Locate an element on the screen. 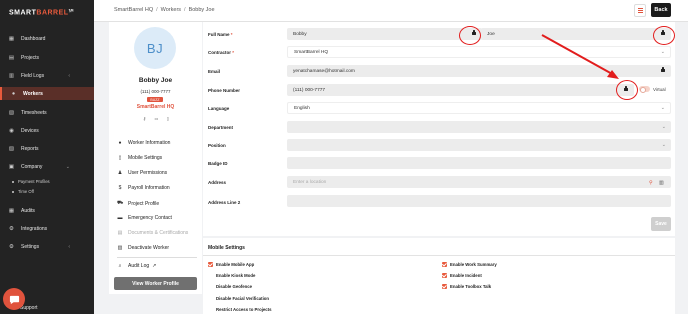 The width and height of the screenshot is (688, 314). person-icon: ● is located at coordinates (120, 143).